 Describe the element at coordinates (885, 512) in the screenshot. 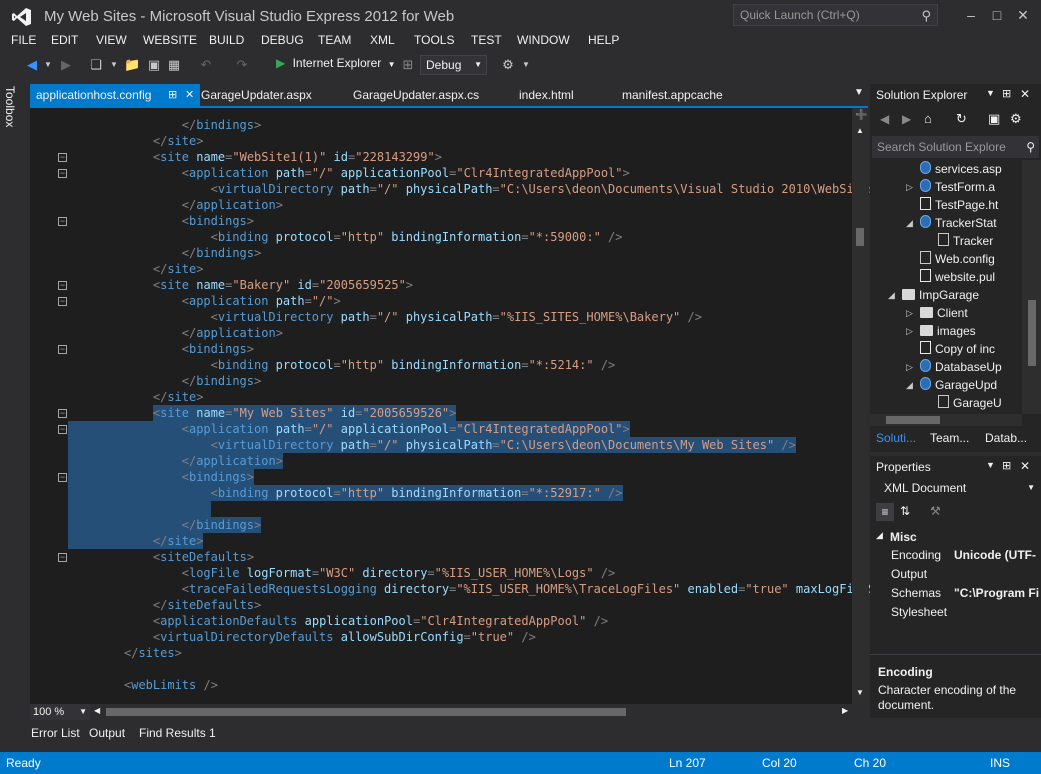

I see `categorized-icon: ≡` at that location.